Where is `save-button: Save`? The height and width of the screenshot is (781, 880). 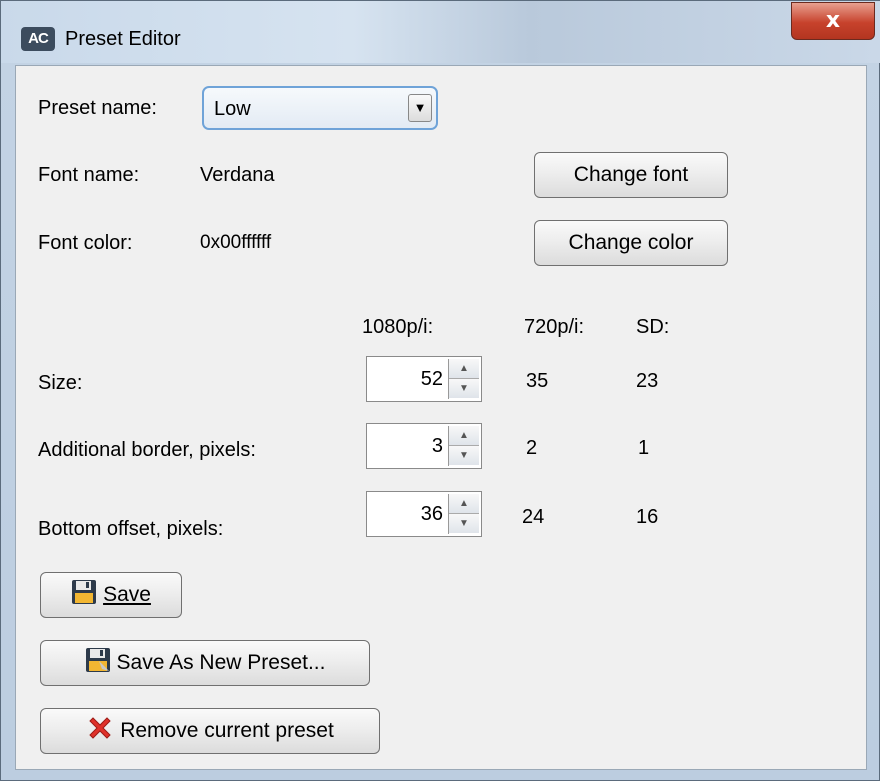
save-button: Save is located at coordinates (111, 595).